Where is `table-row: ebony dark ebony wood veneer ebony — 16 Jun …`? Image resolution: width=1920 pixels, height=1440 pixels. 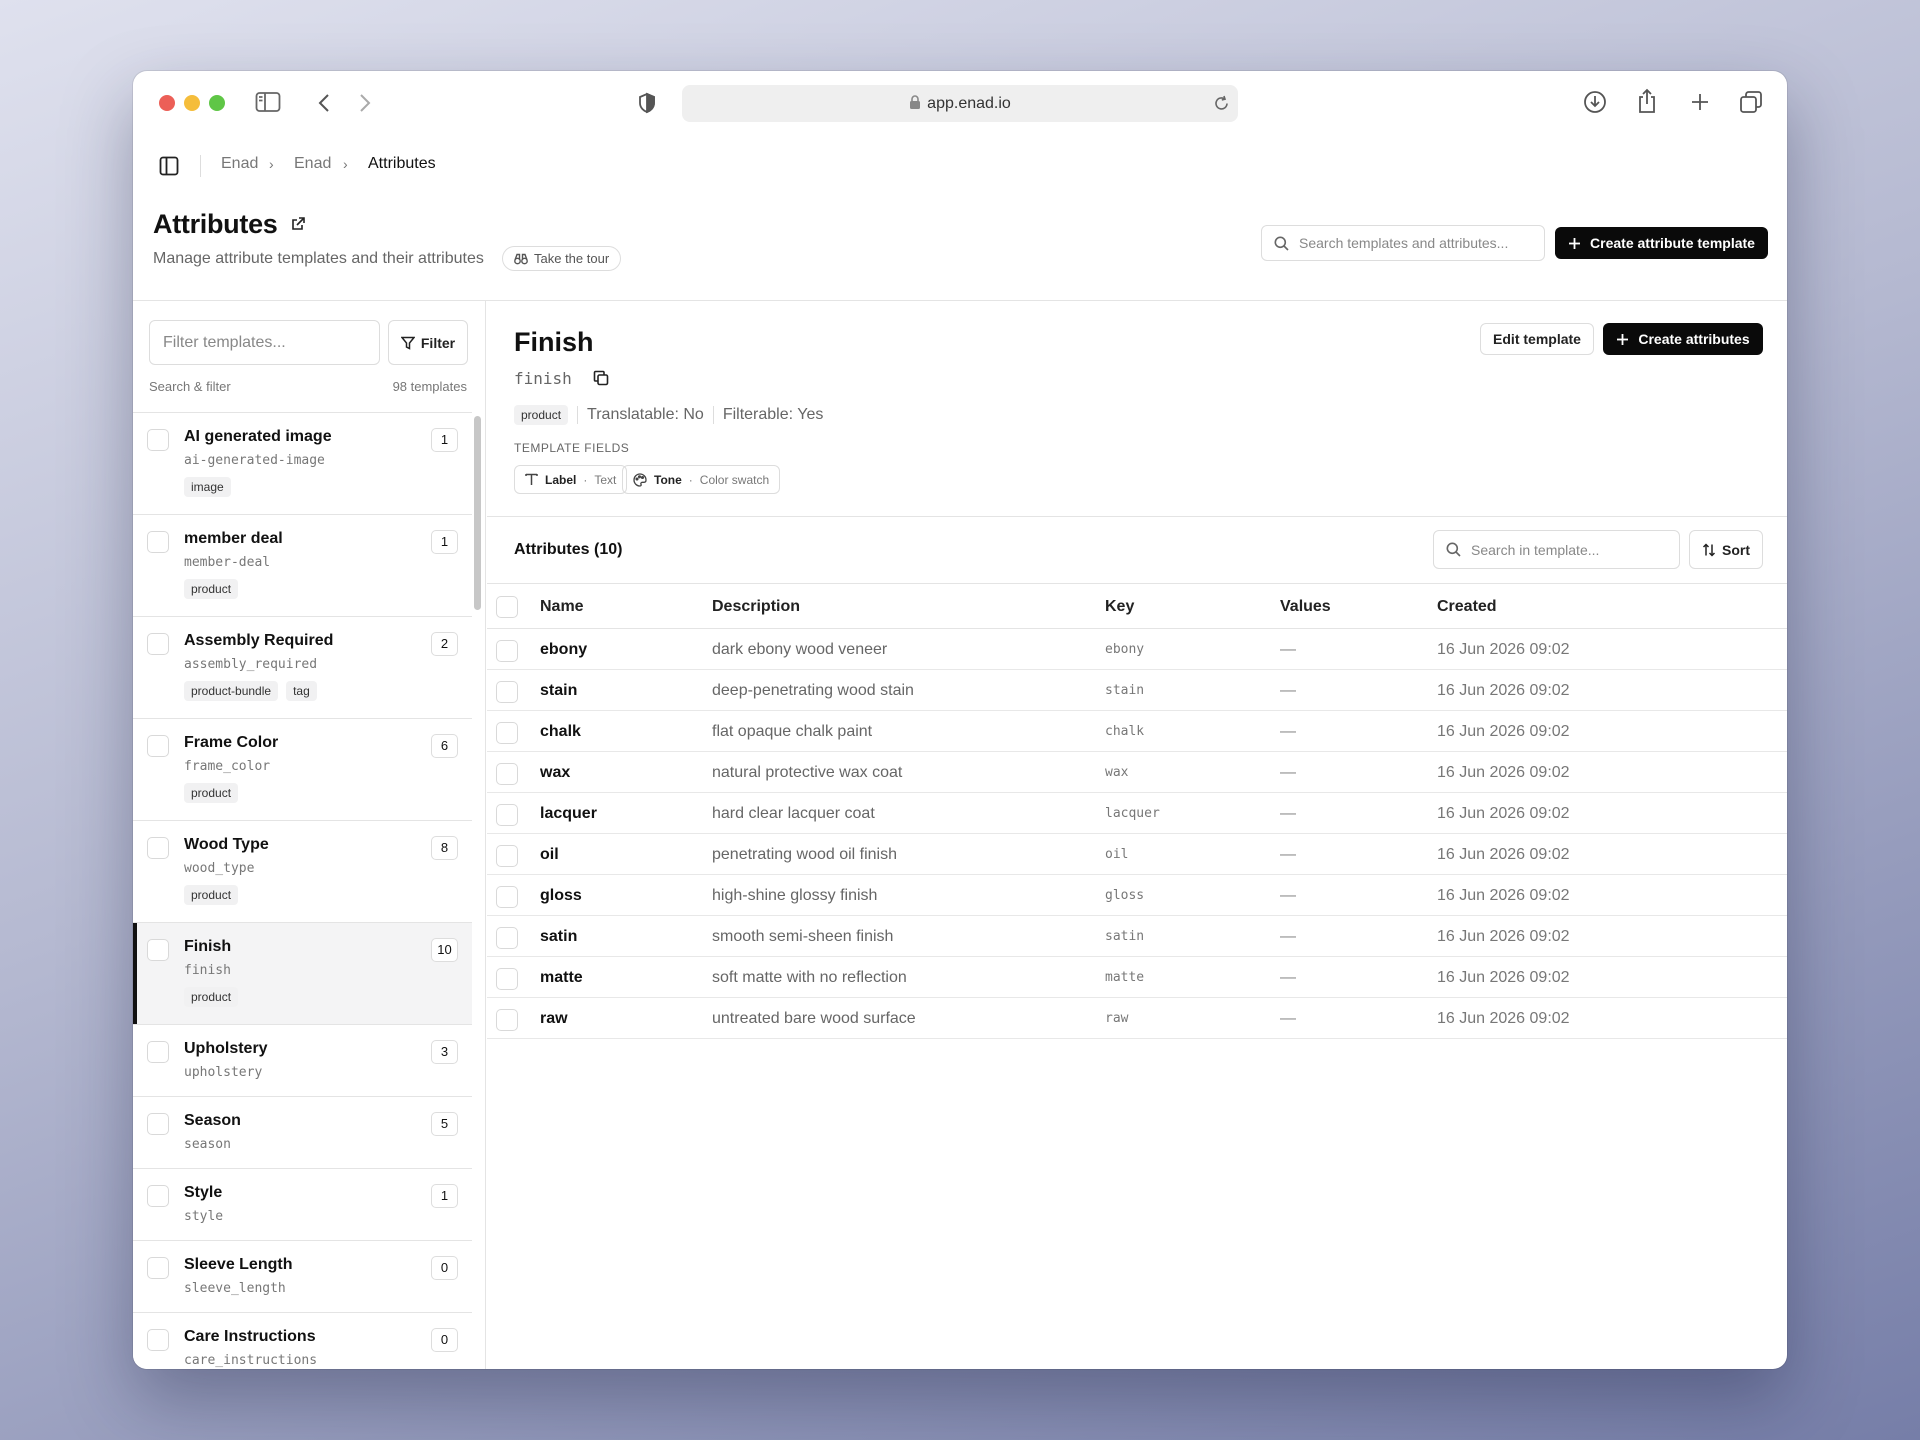
table-row: ebony dark ebony wood veneer ebony — 16 Jun … is located at coordinates (1137, 649).